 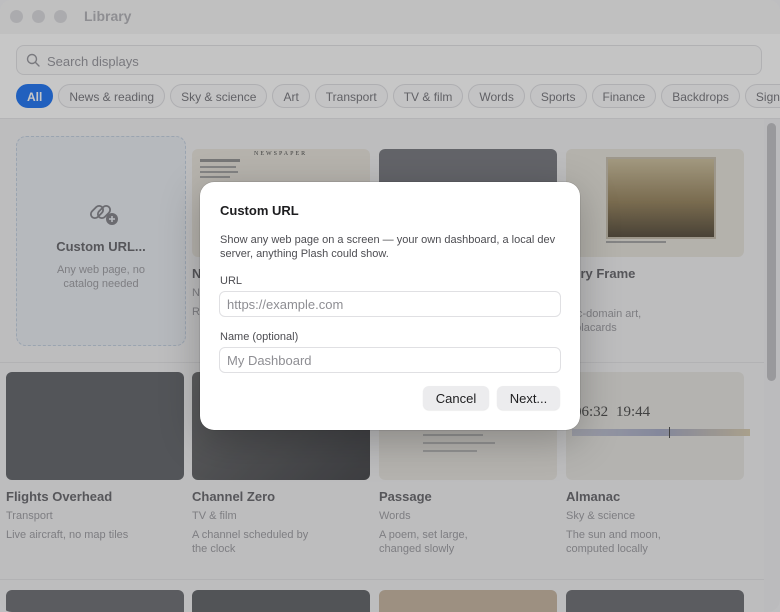 What do you see at coordinates (259, 210) in the screenshot?
I see `dialog-title: Custom URL` at bounding box center [259, 210].